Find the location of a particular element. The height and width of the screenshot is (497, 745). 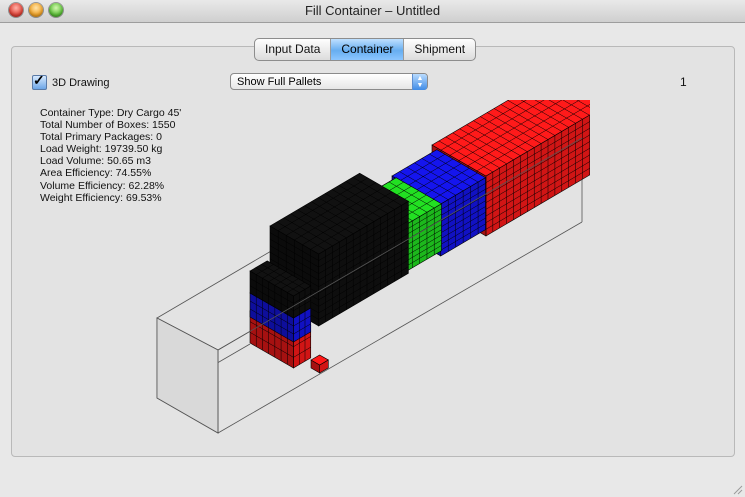

window-title: Fill Container – Untitled is located at coordinates (372, 10).